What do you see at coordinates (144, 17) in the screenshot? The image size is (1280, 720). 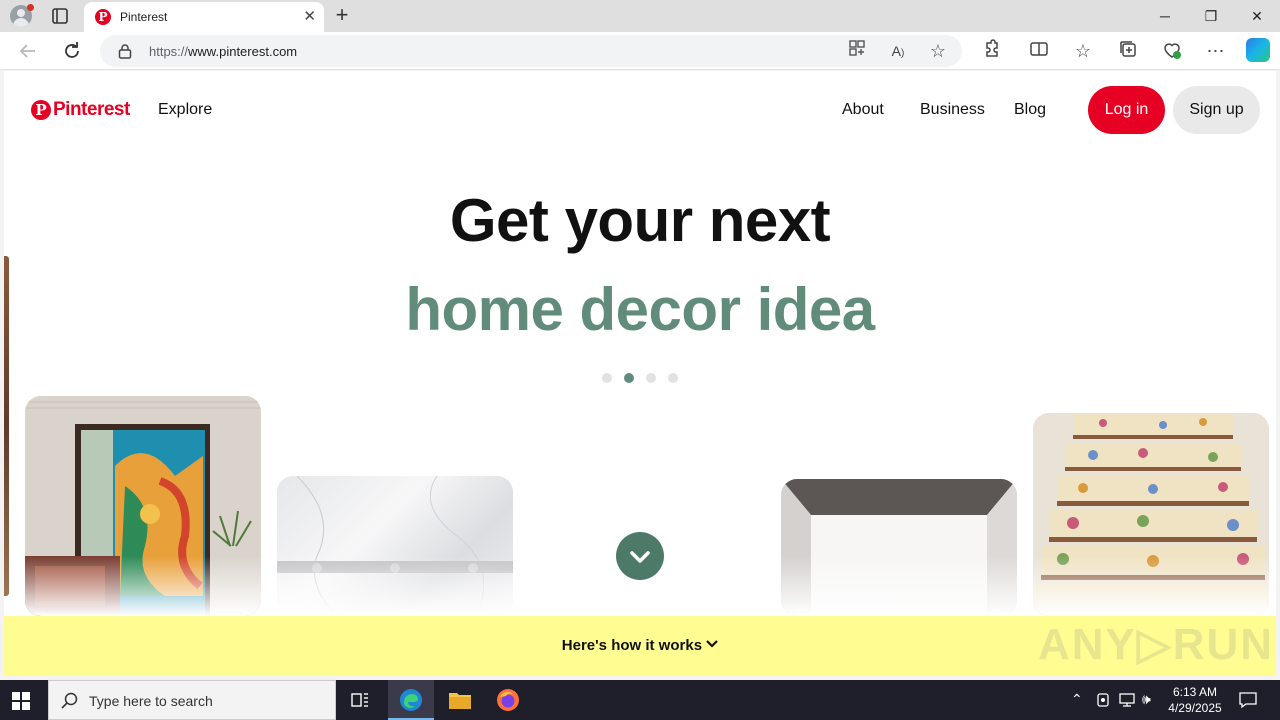 I see `tab-title: Pinterest` at bounding box center [144, 17].